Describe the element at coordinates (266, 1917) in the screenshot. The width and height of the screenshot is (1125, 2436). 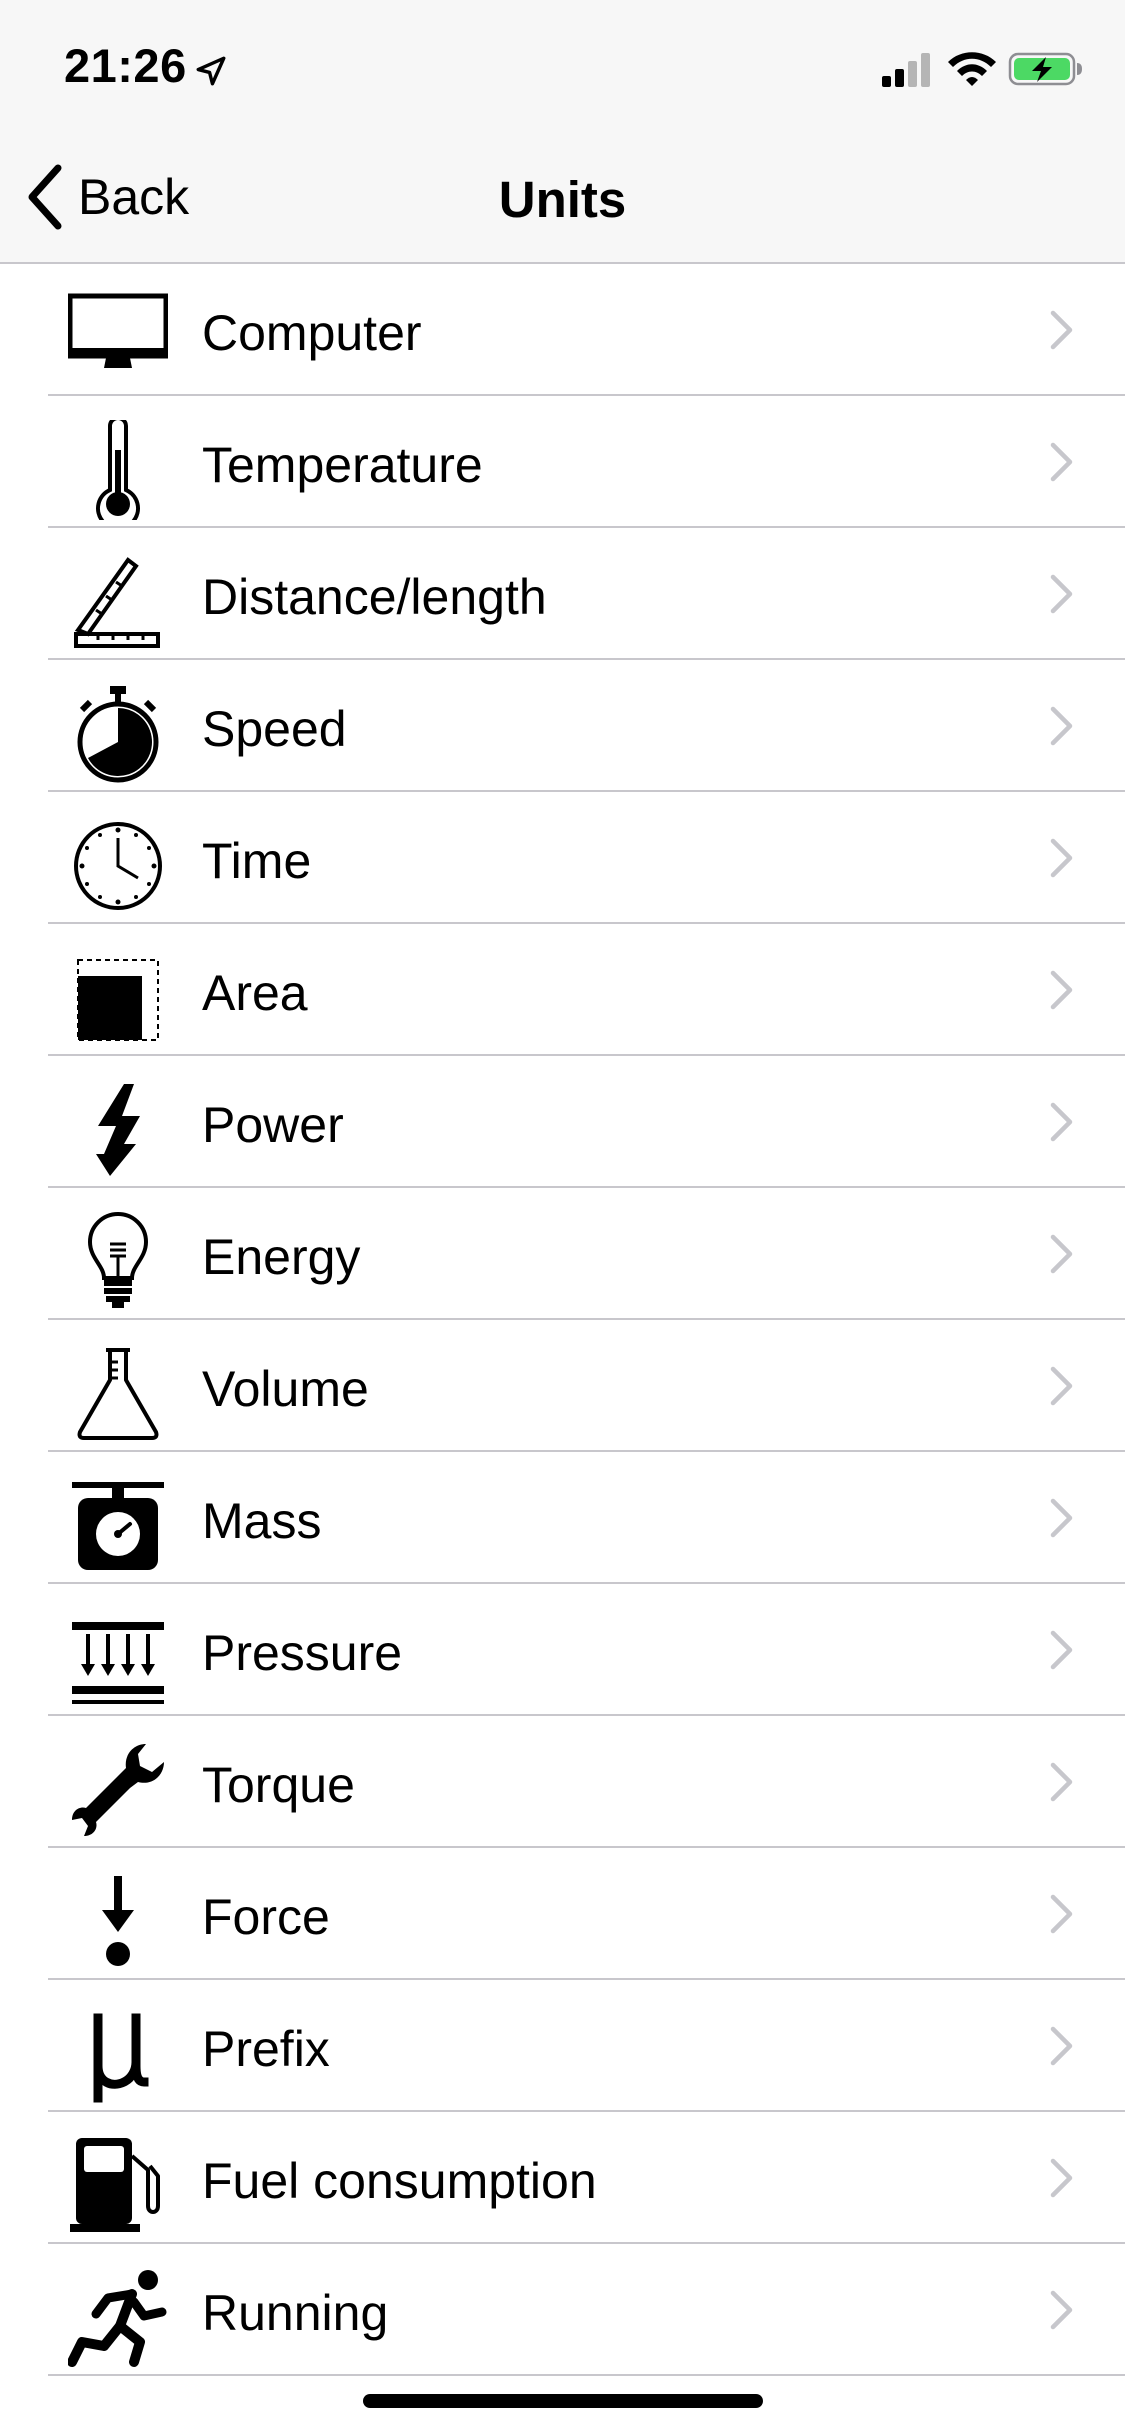
I see `list-item-label: Force` at that location.